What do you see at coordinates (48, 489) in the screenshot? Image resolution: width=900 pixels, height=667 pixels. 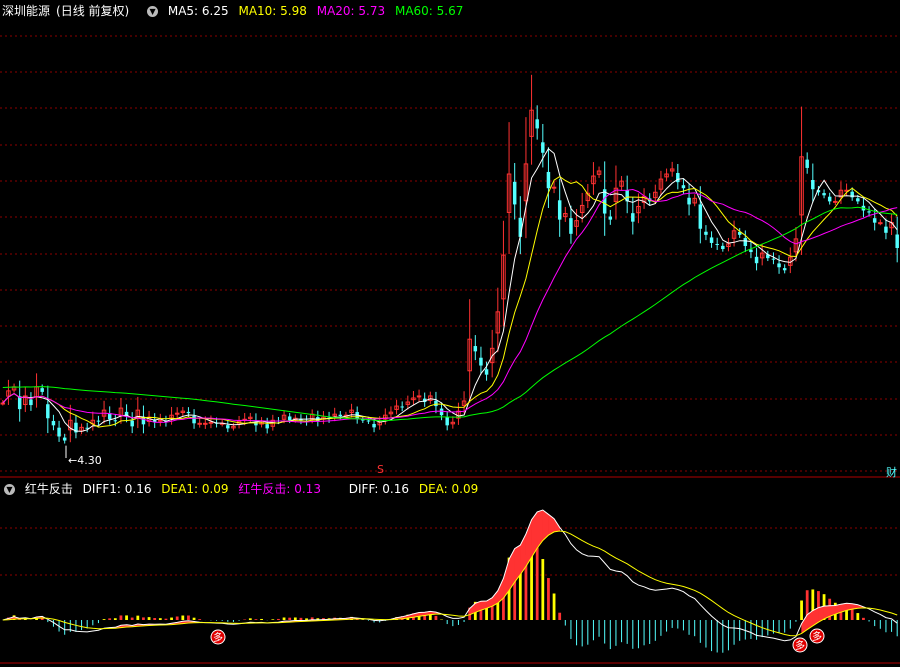 I see `indicator-name: 红牛反击` at bounding box center [48, 489].